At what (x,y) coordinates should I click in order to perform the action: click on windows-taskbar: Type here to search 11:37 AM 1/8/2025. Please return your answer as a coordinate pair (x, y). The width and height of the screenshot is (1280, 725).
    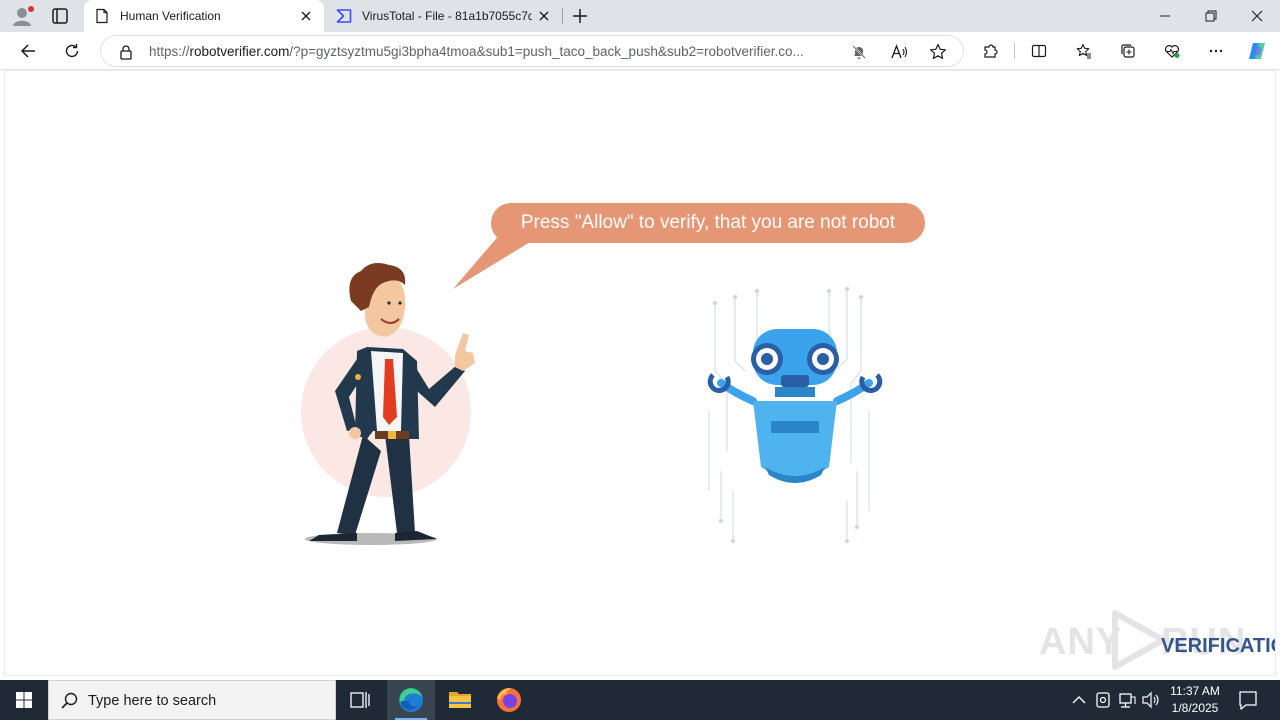
    Looking at the image, I should click on (640, 700).